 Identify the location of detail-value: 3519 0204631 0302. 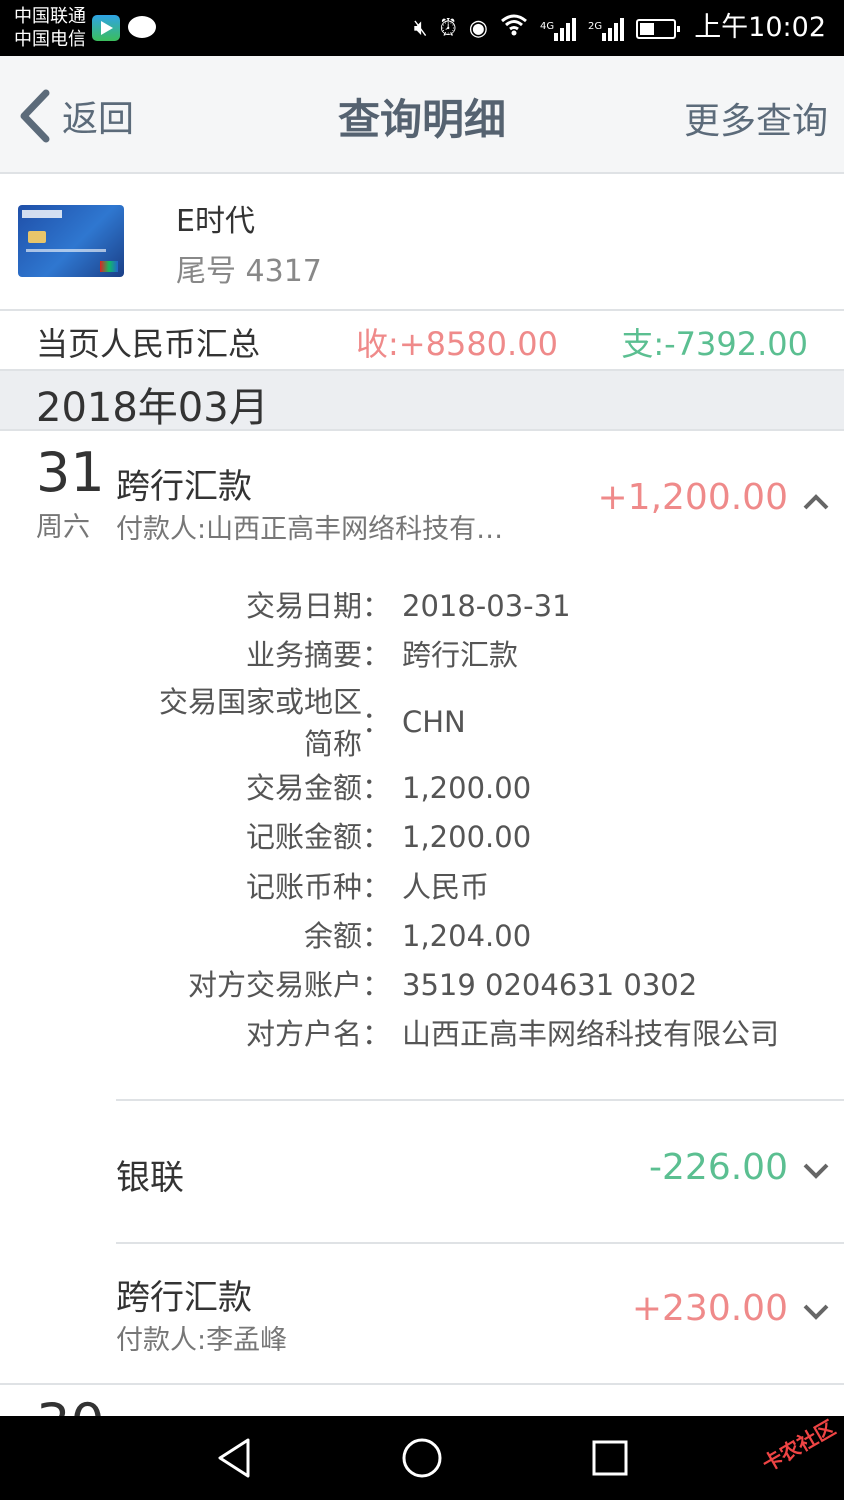
(550, 985).